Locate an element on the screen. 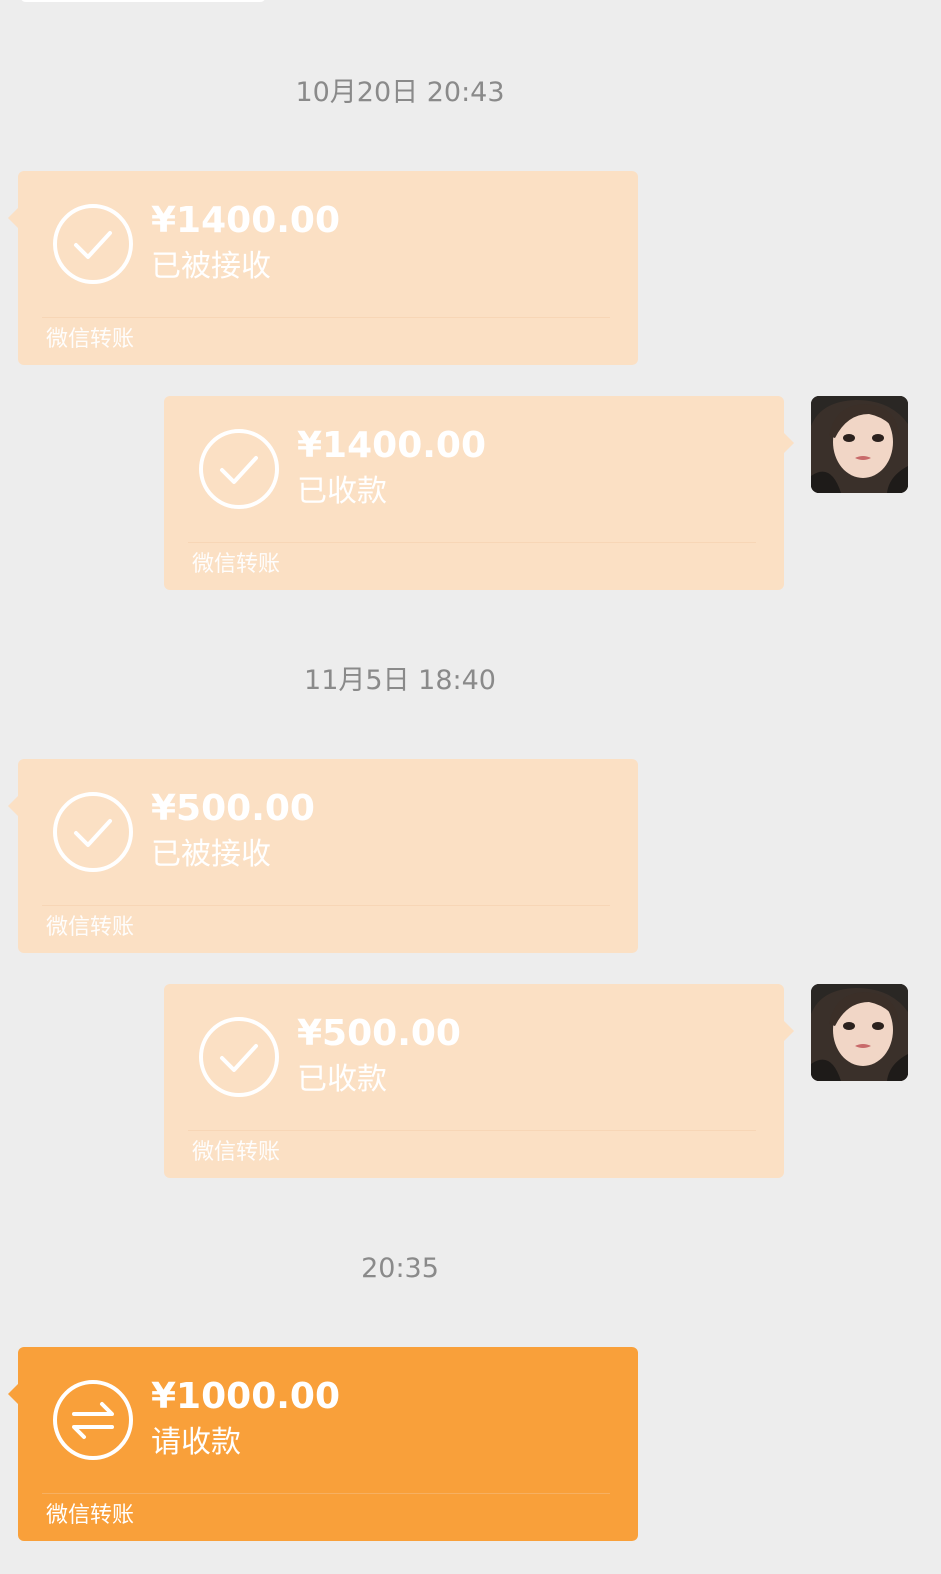 This screenshot has width=941, height=1574. timestamp: 20:35 is located at coordinates (400, 1268).